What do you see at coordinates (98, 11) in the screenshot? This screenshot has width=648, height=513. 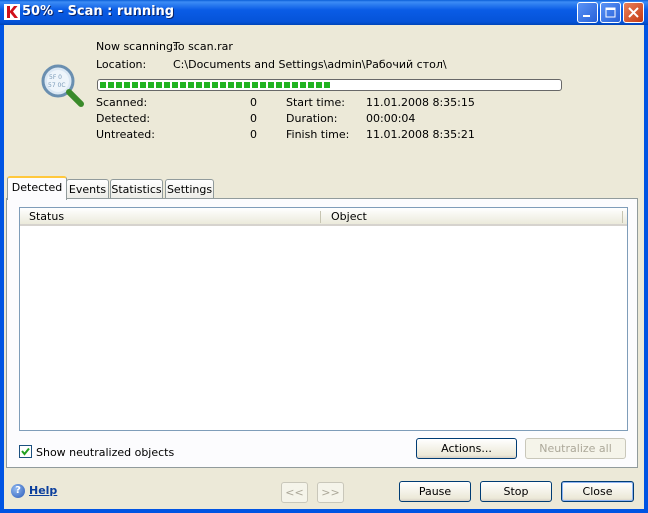 I see `window-title: 50% - Scan : running` at bounding box center [98, 11].